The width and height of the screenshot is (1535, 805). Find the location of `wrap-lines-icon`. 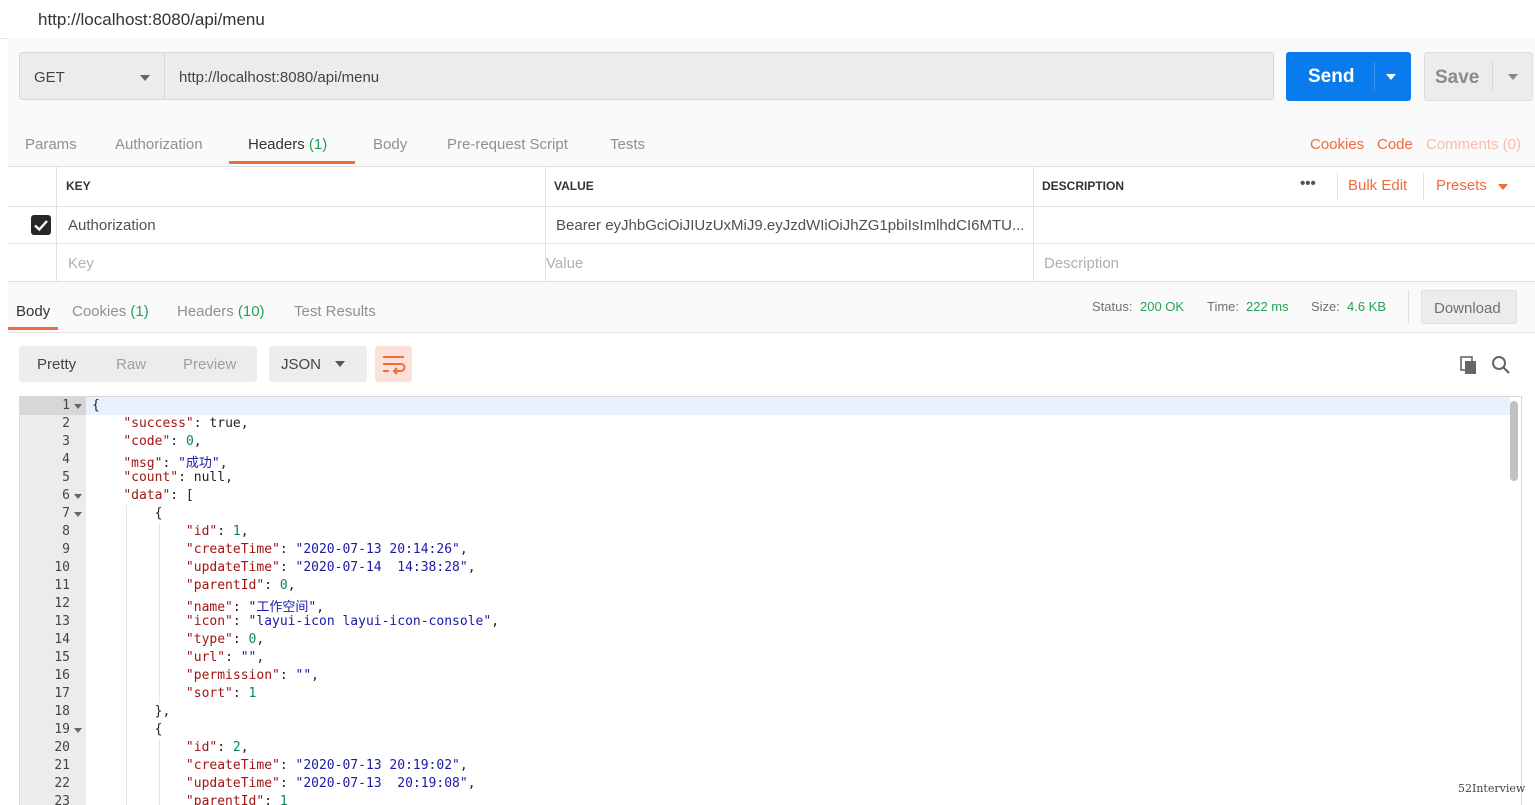

wrap-lines-icon is located at coordinates (394, 365).